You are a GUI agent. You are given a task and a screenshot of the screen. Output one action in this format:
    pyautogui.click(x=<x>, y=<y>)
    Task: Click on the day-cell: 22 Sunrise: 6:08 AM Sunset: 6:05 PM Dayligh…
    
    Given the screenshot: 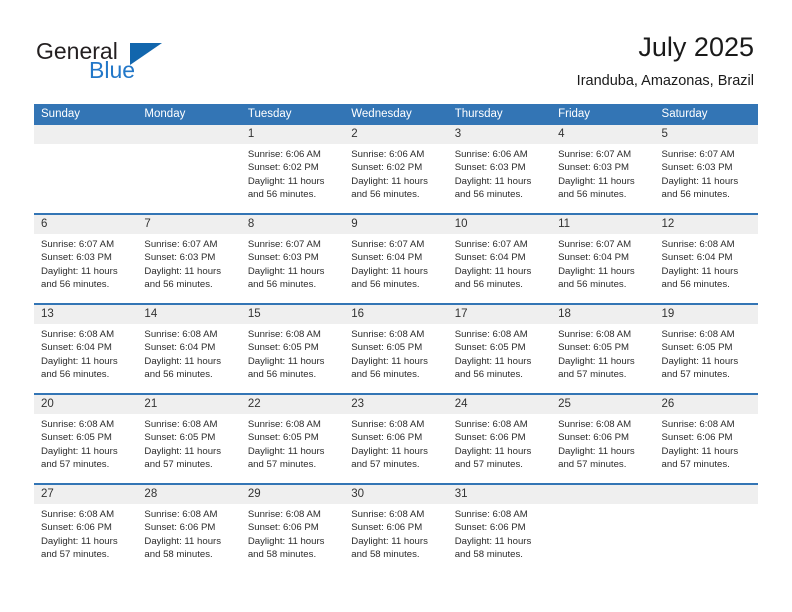 What is the action you would take?
    pyautogui.click(x=292, y=439)
    